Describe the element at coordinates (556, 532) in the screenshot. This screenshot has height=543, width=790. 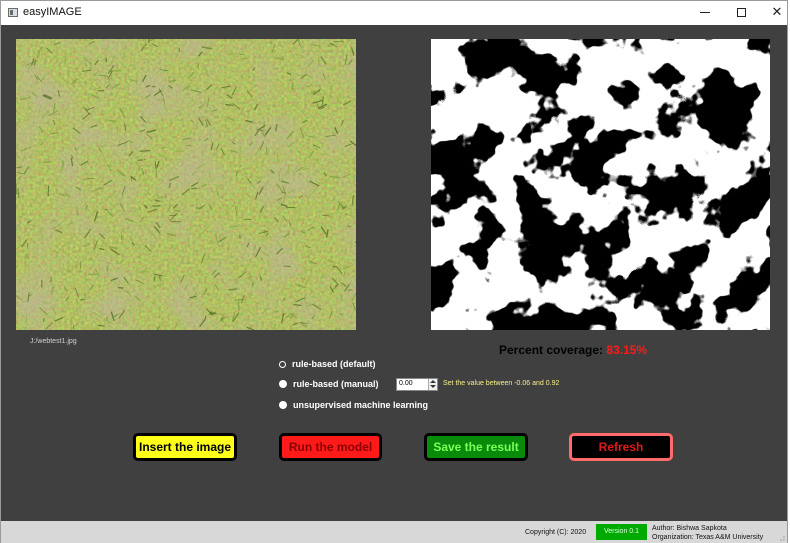
I see `copyright-text: Copyright (C): 2020` at that location.